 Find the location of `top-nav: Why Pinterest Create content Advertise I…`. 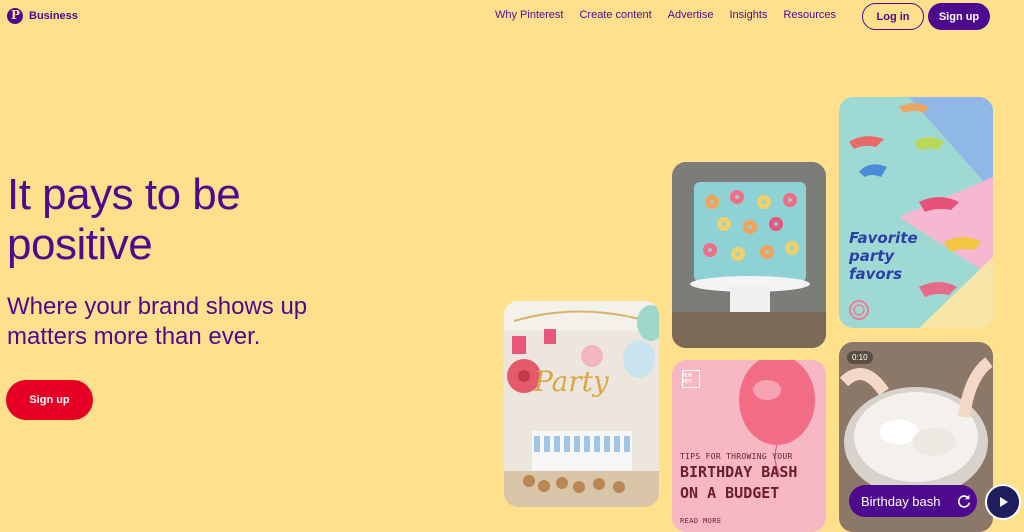

top-nav: Why Pinterest Create content Advertise I… is located at coordinates (673, 15).